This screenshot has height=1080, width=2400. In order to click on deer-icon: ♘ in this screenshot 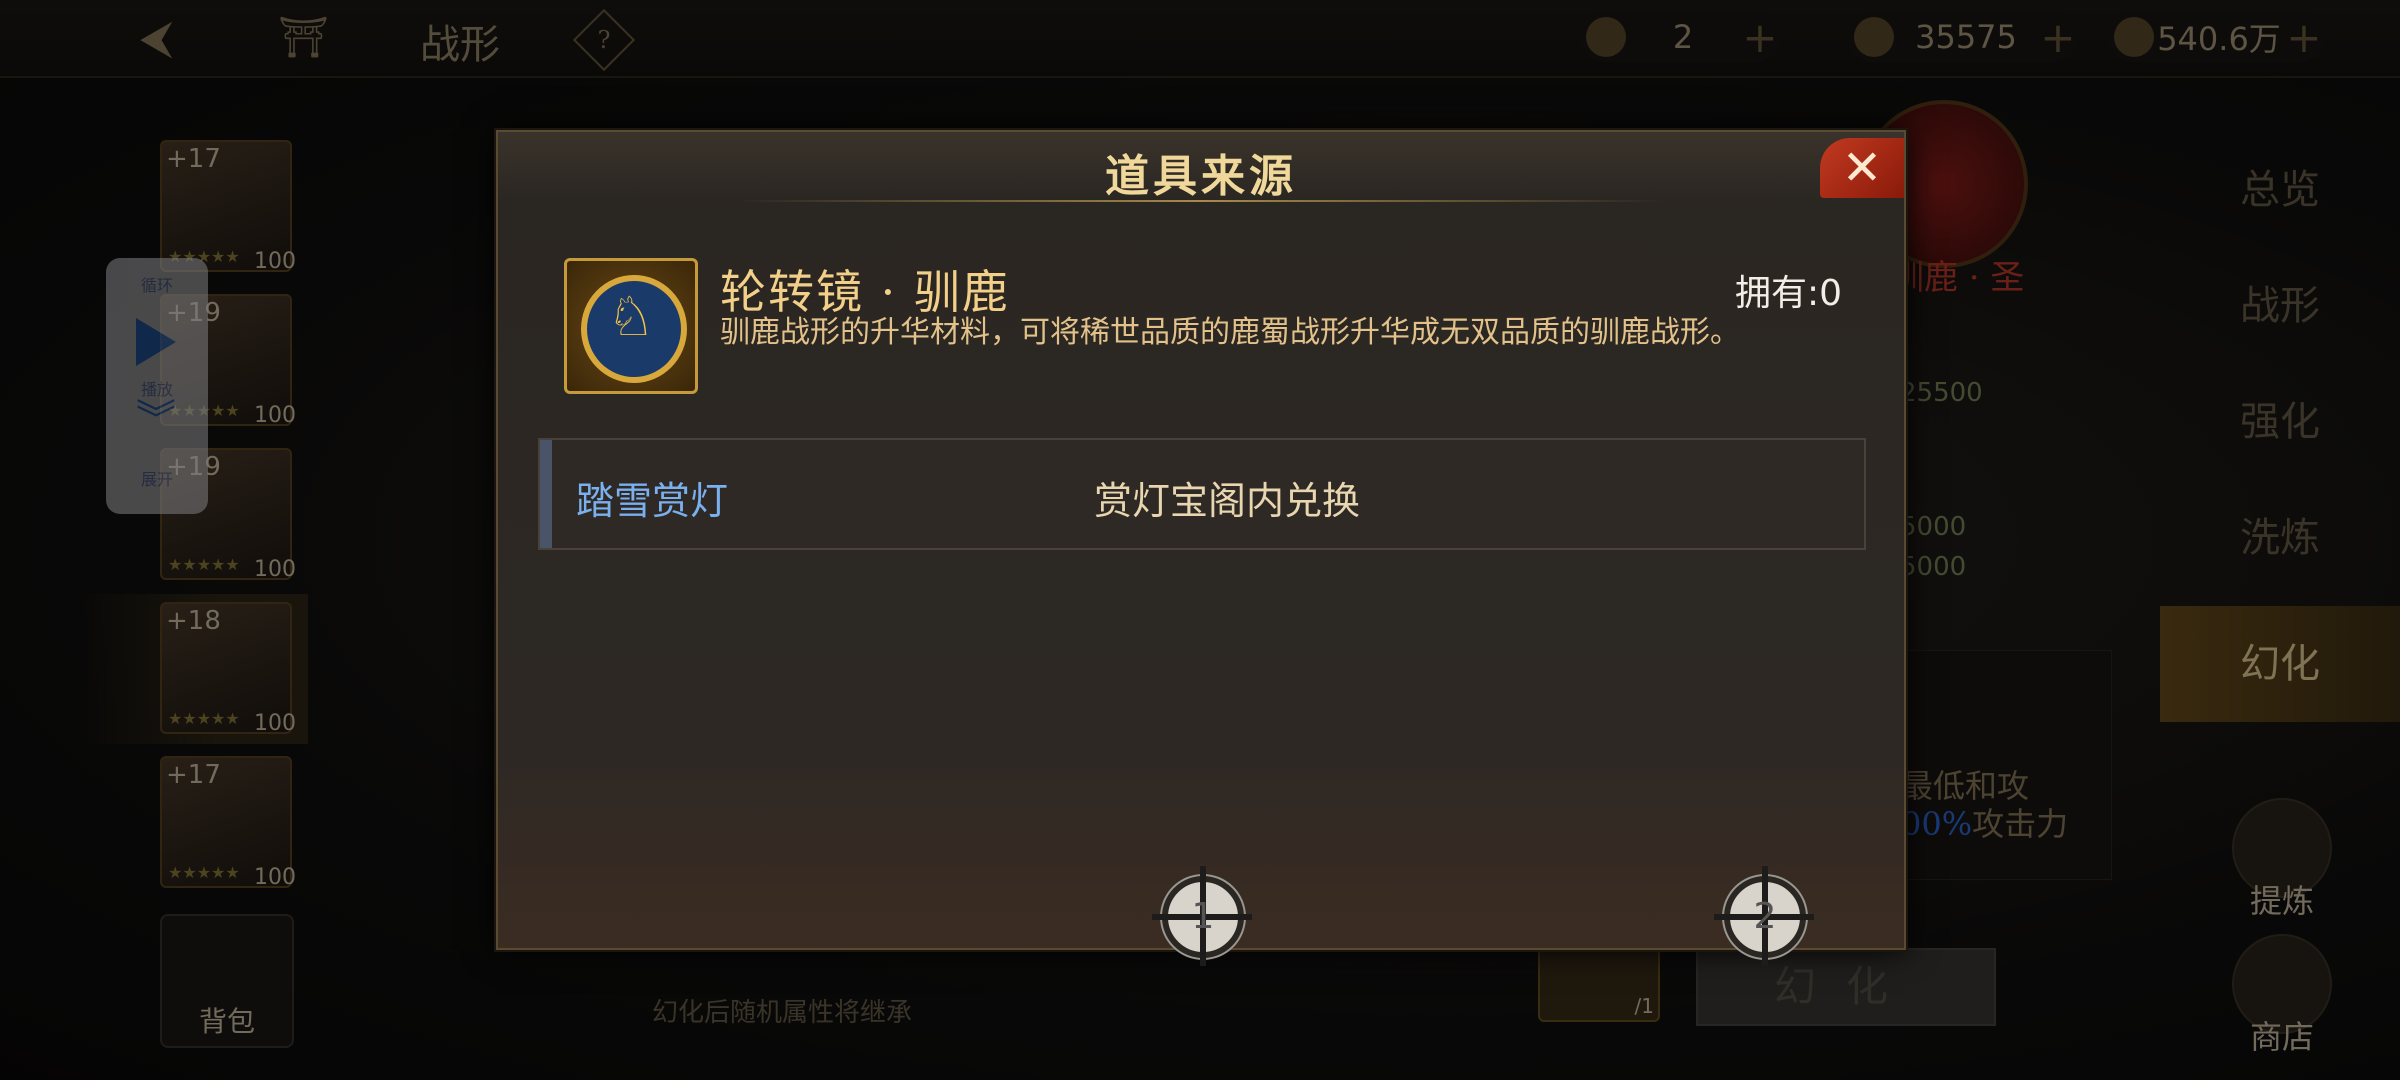, I will do `click(631, 316)`.